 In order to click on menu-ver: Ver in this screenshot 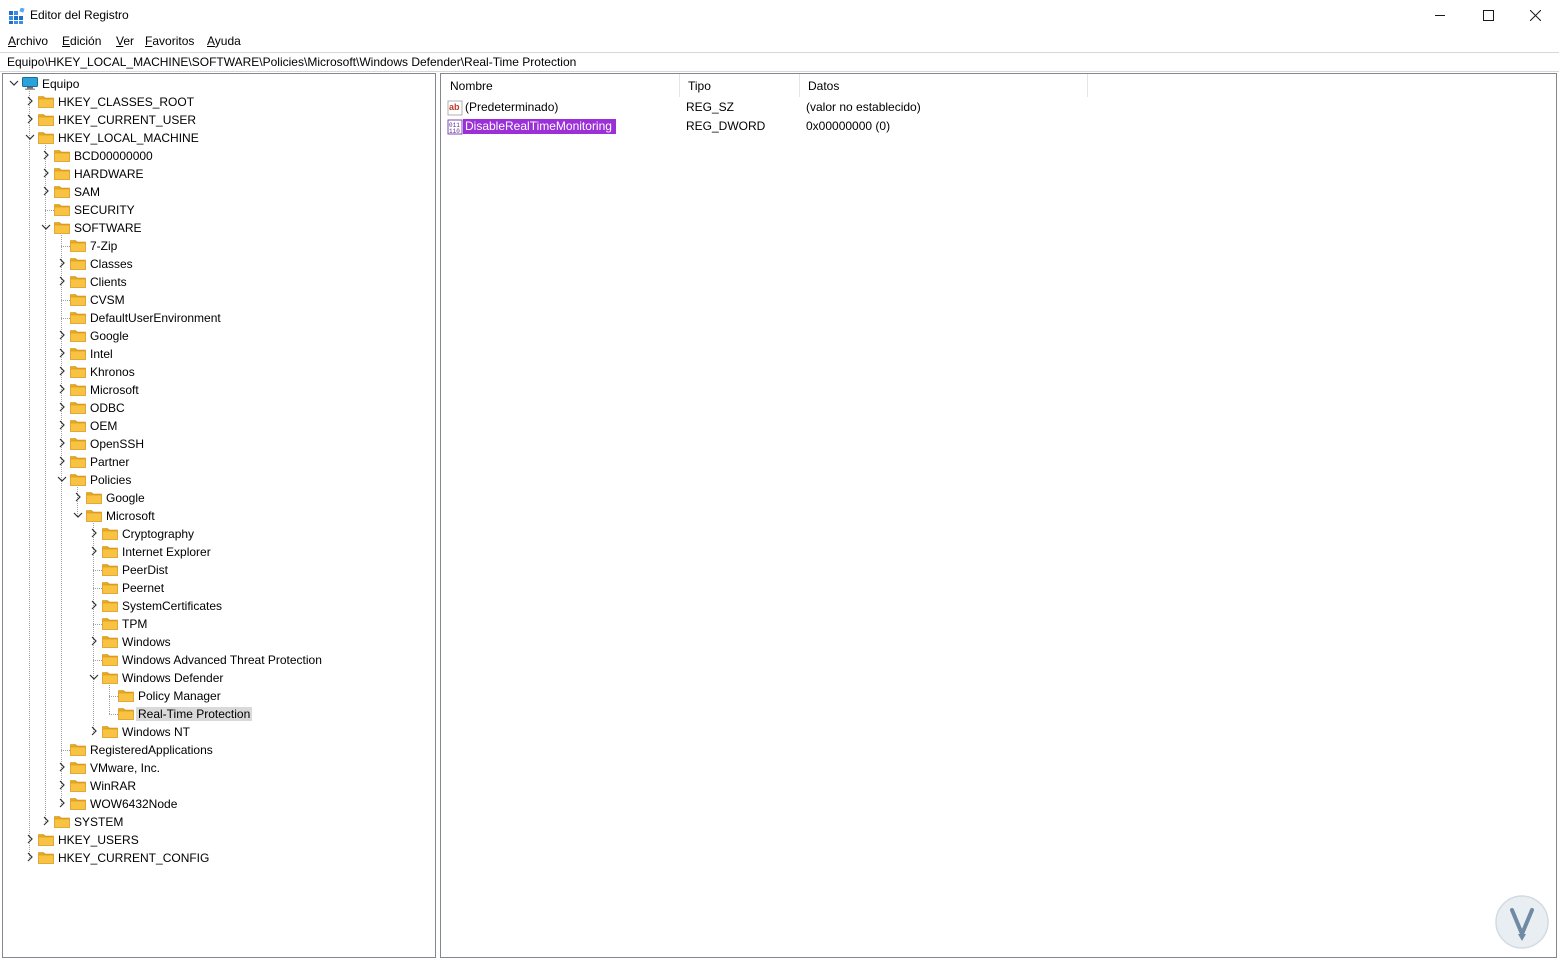, I will do `click(125, 41)`.